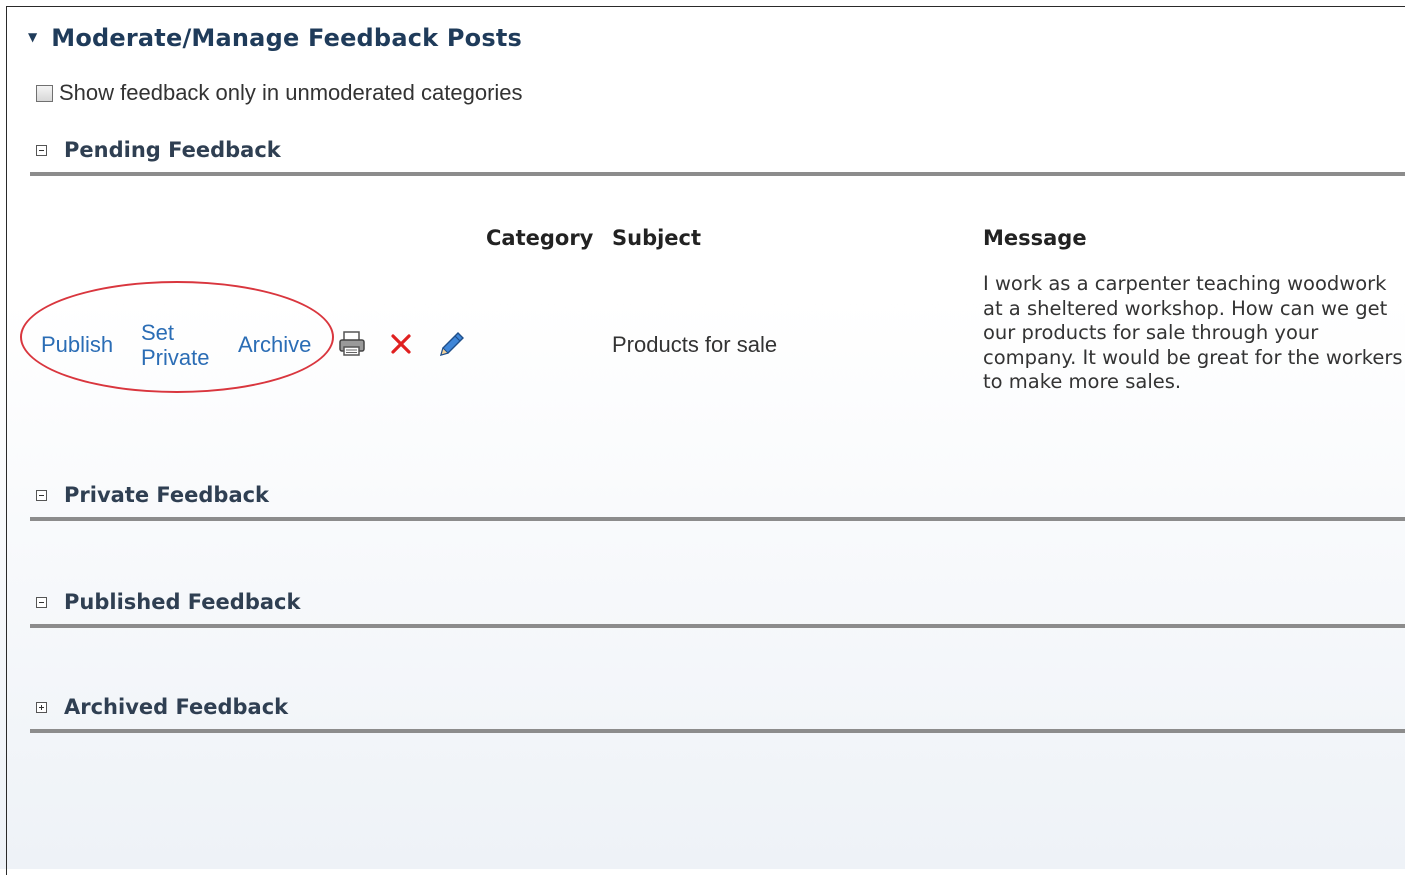  Describe the element at coordinates (401, 346) in the screenshot. I see `delete-x-icon` at that location.